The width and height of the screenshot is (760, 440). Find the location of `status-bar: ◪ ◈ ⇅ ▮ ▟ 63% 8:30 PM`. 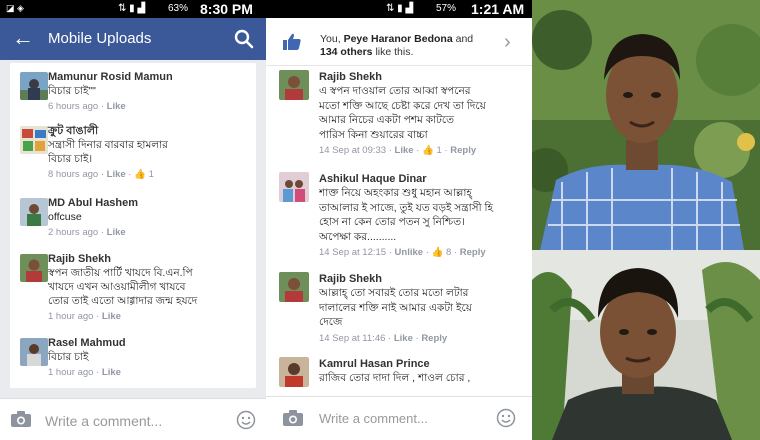

status-bar: ◪ ◈ ⇅ ▮ ▟ 63% 8:30 PM is located at coordinates (133, 9).